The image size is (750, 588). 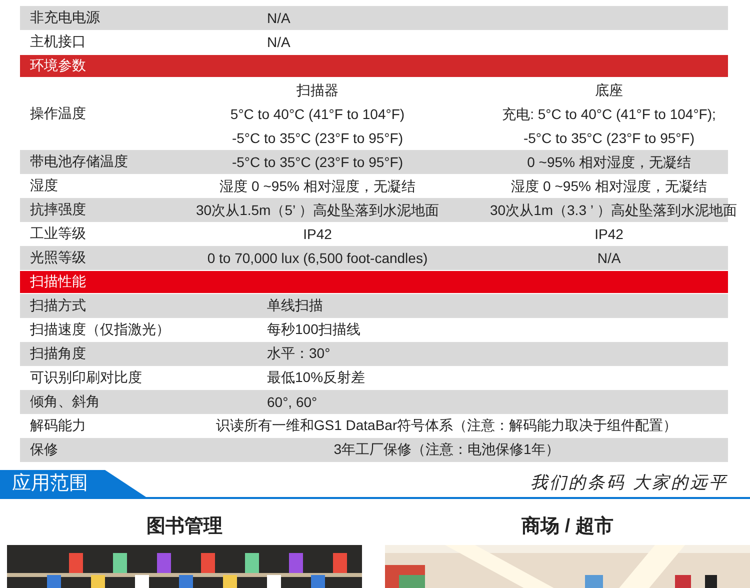 I want to click on spec-label: 工业等级, so click(x=58, y=234).